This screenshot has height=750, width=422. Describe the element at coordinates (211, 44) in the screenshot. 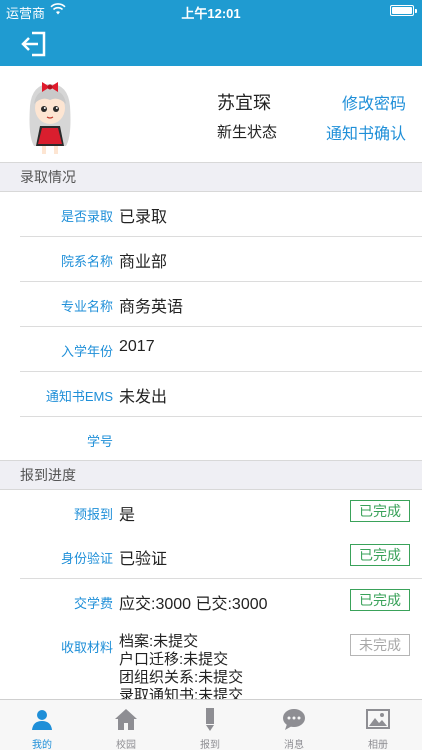

I see `nav-bar` at that location.